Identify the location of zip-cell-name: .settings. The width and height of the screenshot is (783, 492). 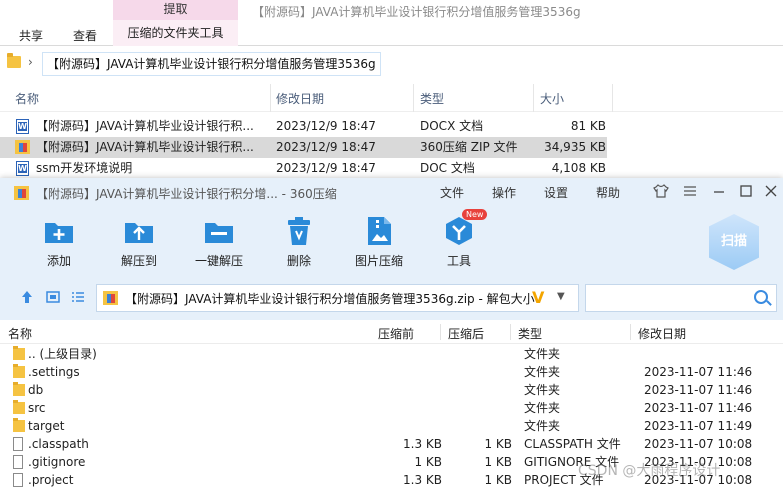
(54, 372).